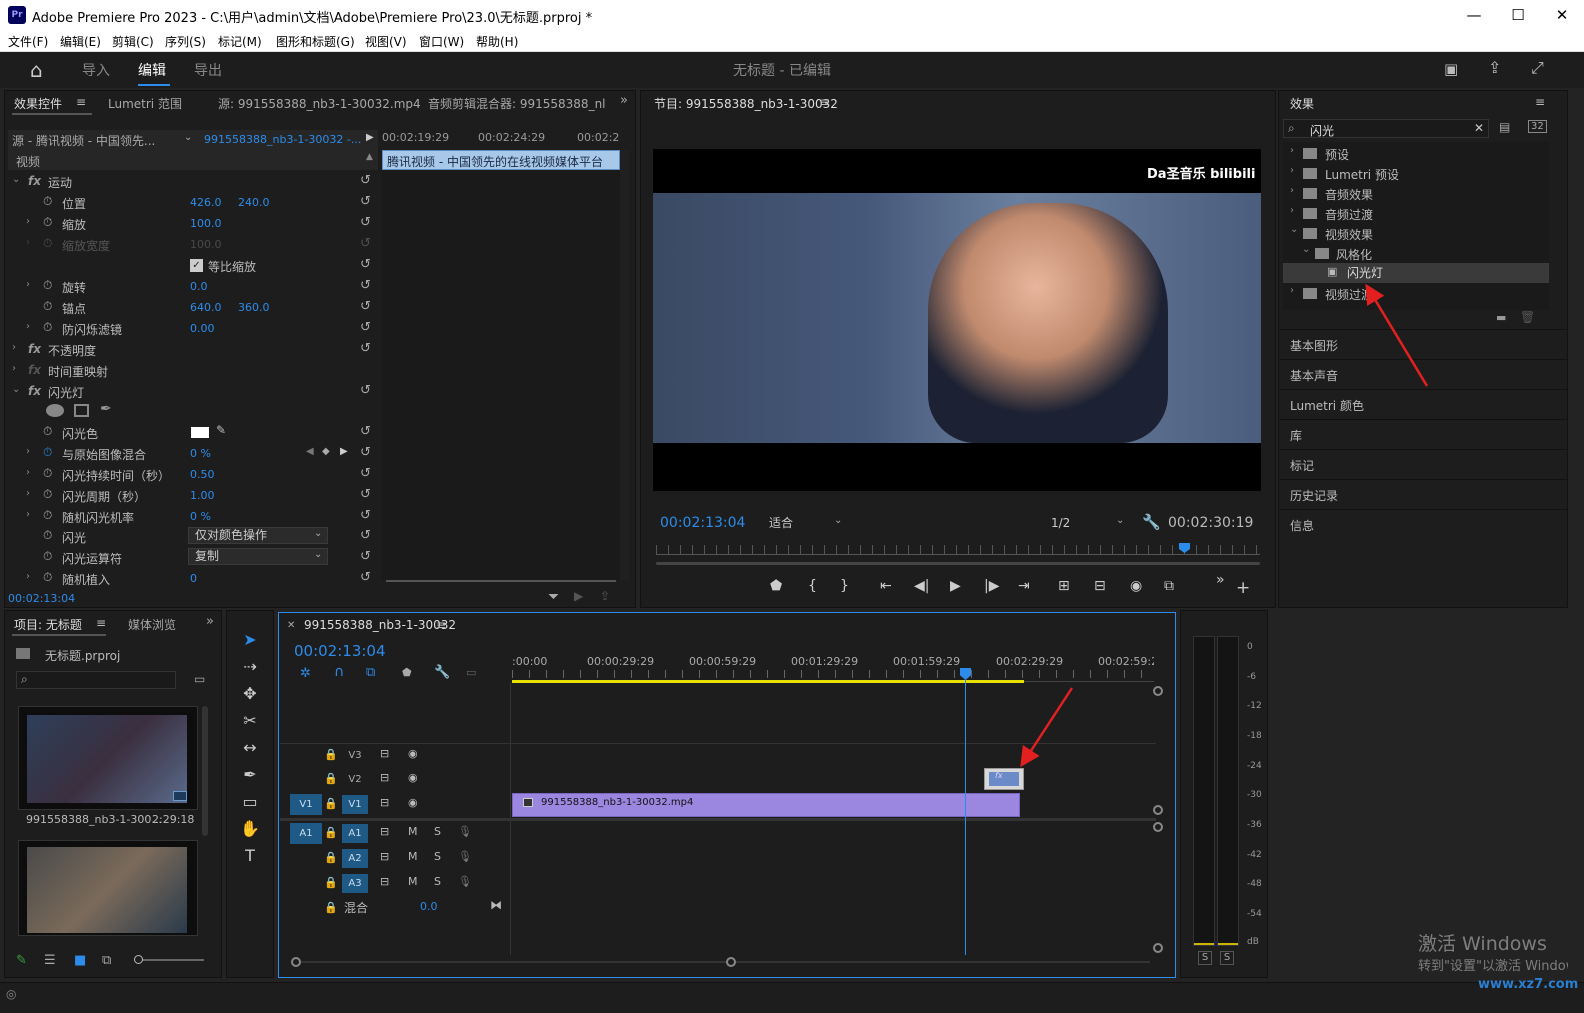  Describe the element at coordinates (1224, 525) in the screenshot. I see `annotation-arrows` at that location.